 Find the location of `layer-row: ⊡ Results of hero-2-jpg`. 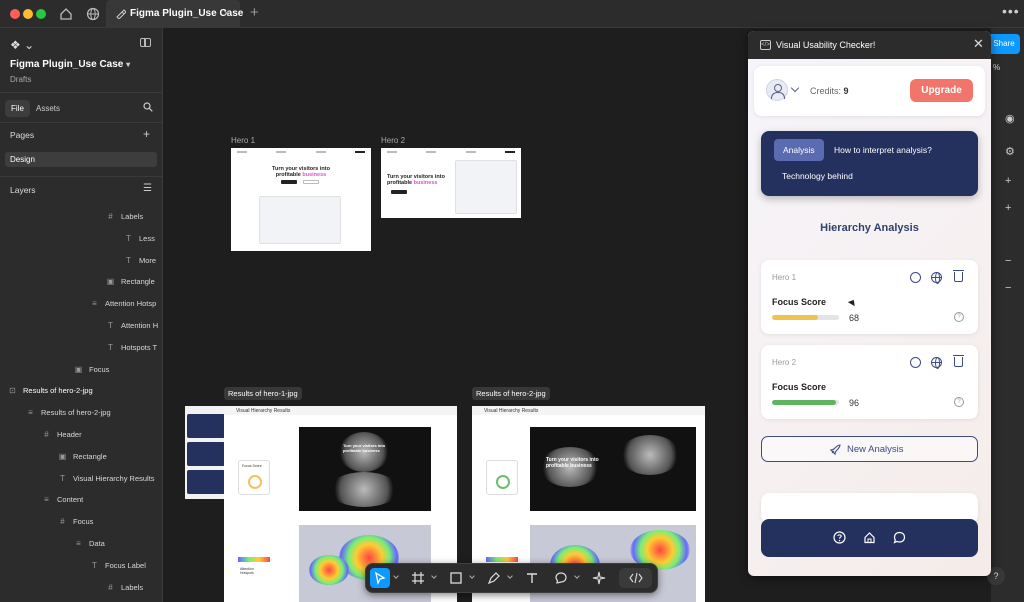

layer-row: ⊡ Results of hero-2-jpg is located at coordinates (50, 393).